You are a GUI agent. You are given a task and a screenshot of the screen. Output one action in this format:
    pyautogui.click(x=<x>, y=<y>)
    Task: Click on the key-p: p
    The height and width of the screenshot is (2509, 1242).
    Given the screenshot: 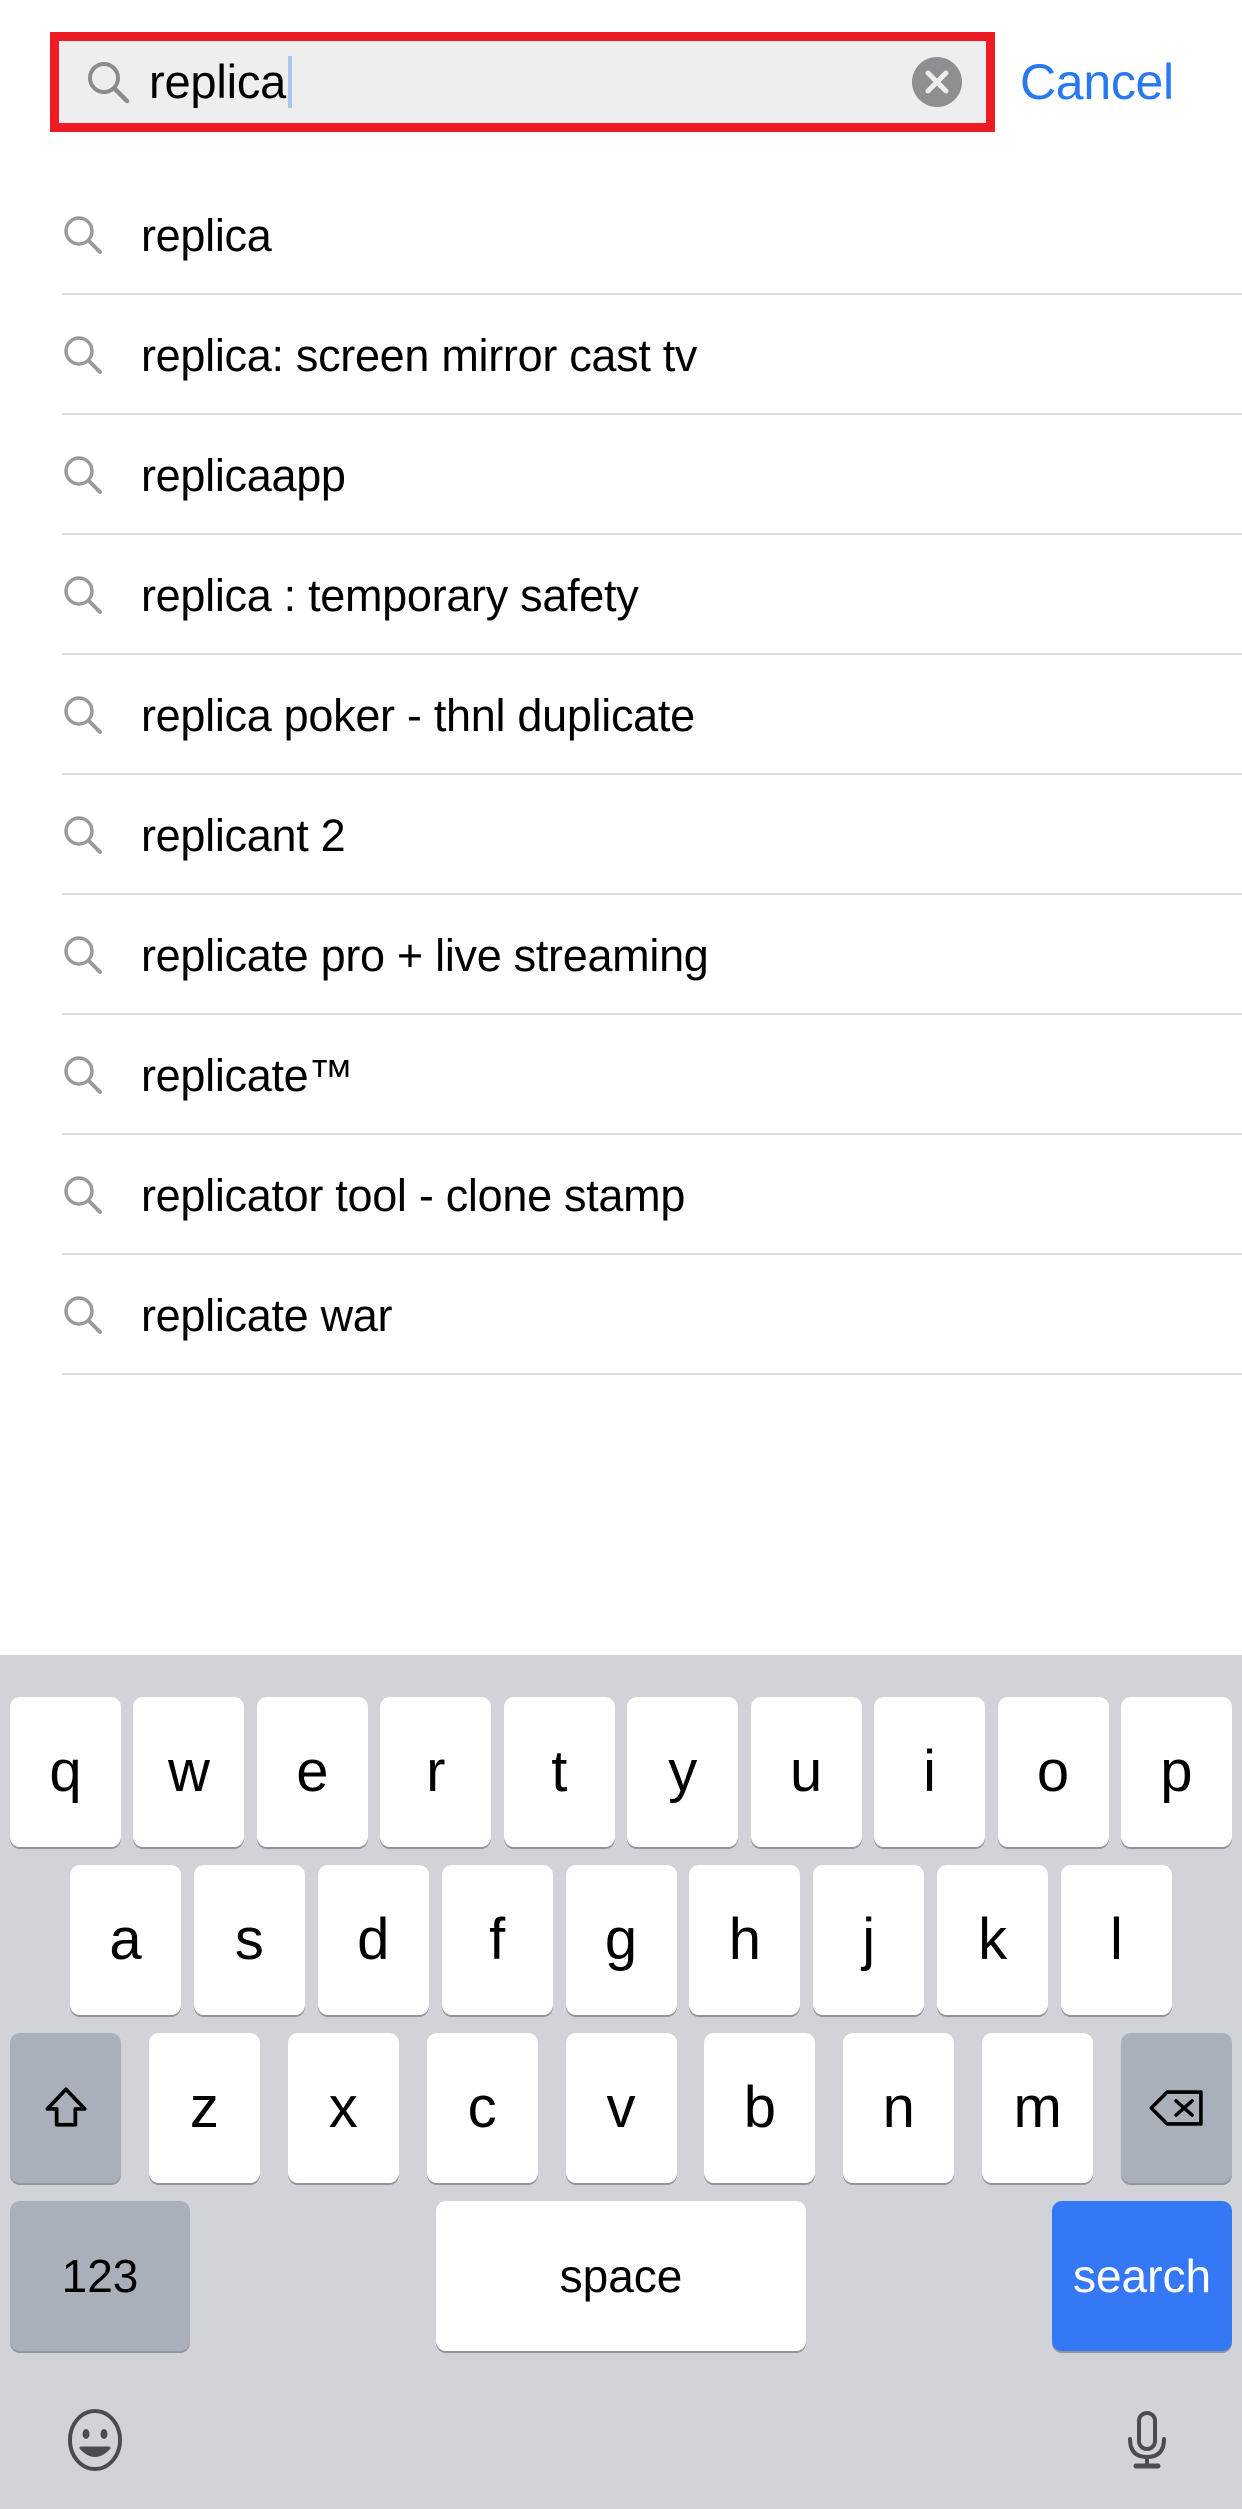 What is the action you would take?
    pyautogui.click(x=1176, y=1772)
    